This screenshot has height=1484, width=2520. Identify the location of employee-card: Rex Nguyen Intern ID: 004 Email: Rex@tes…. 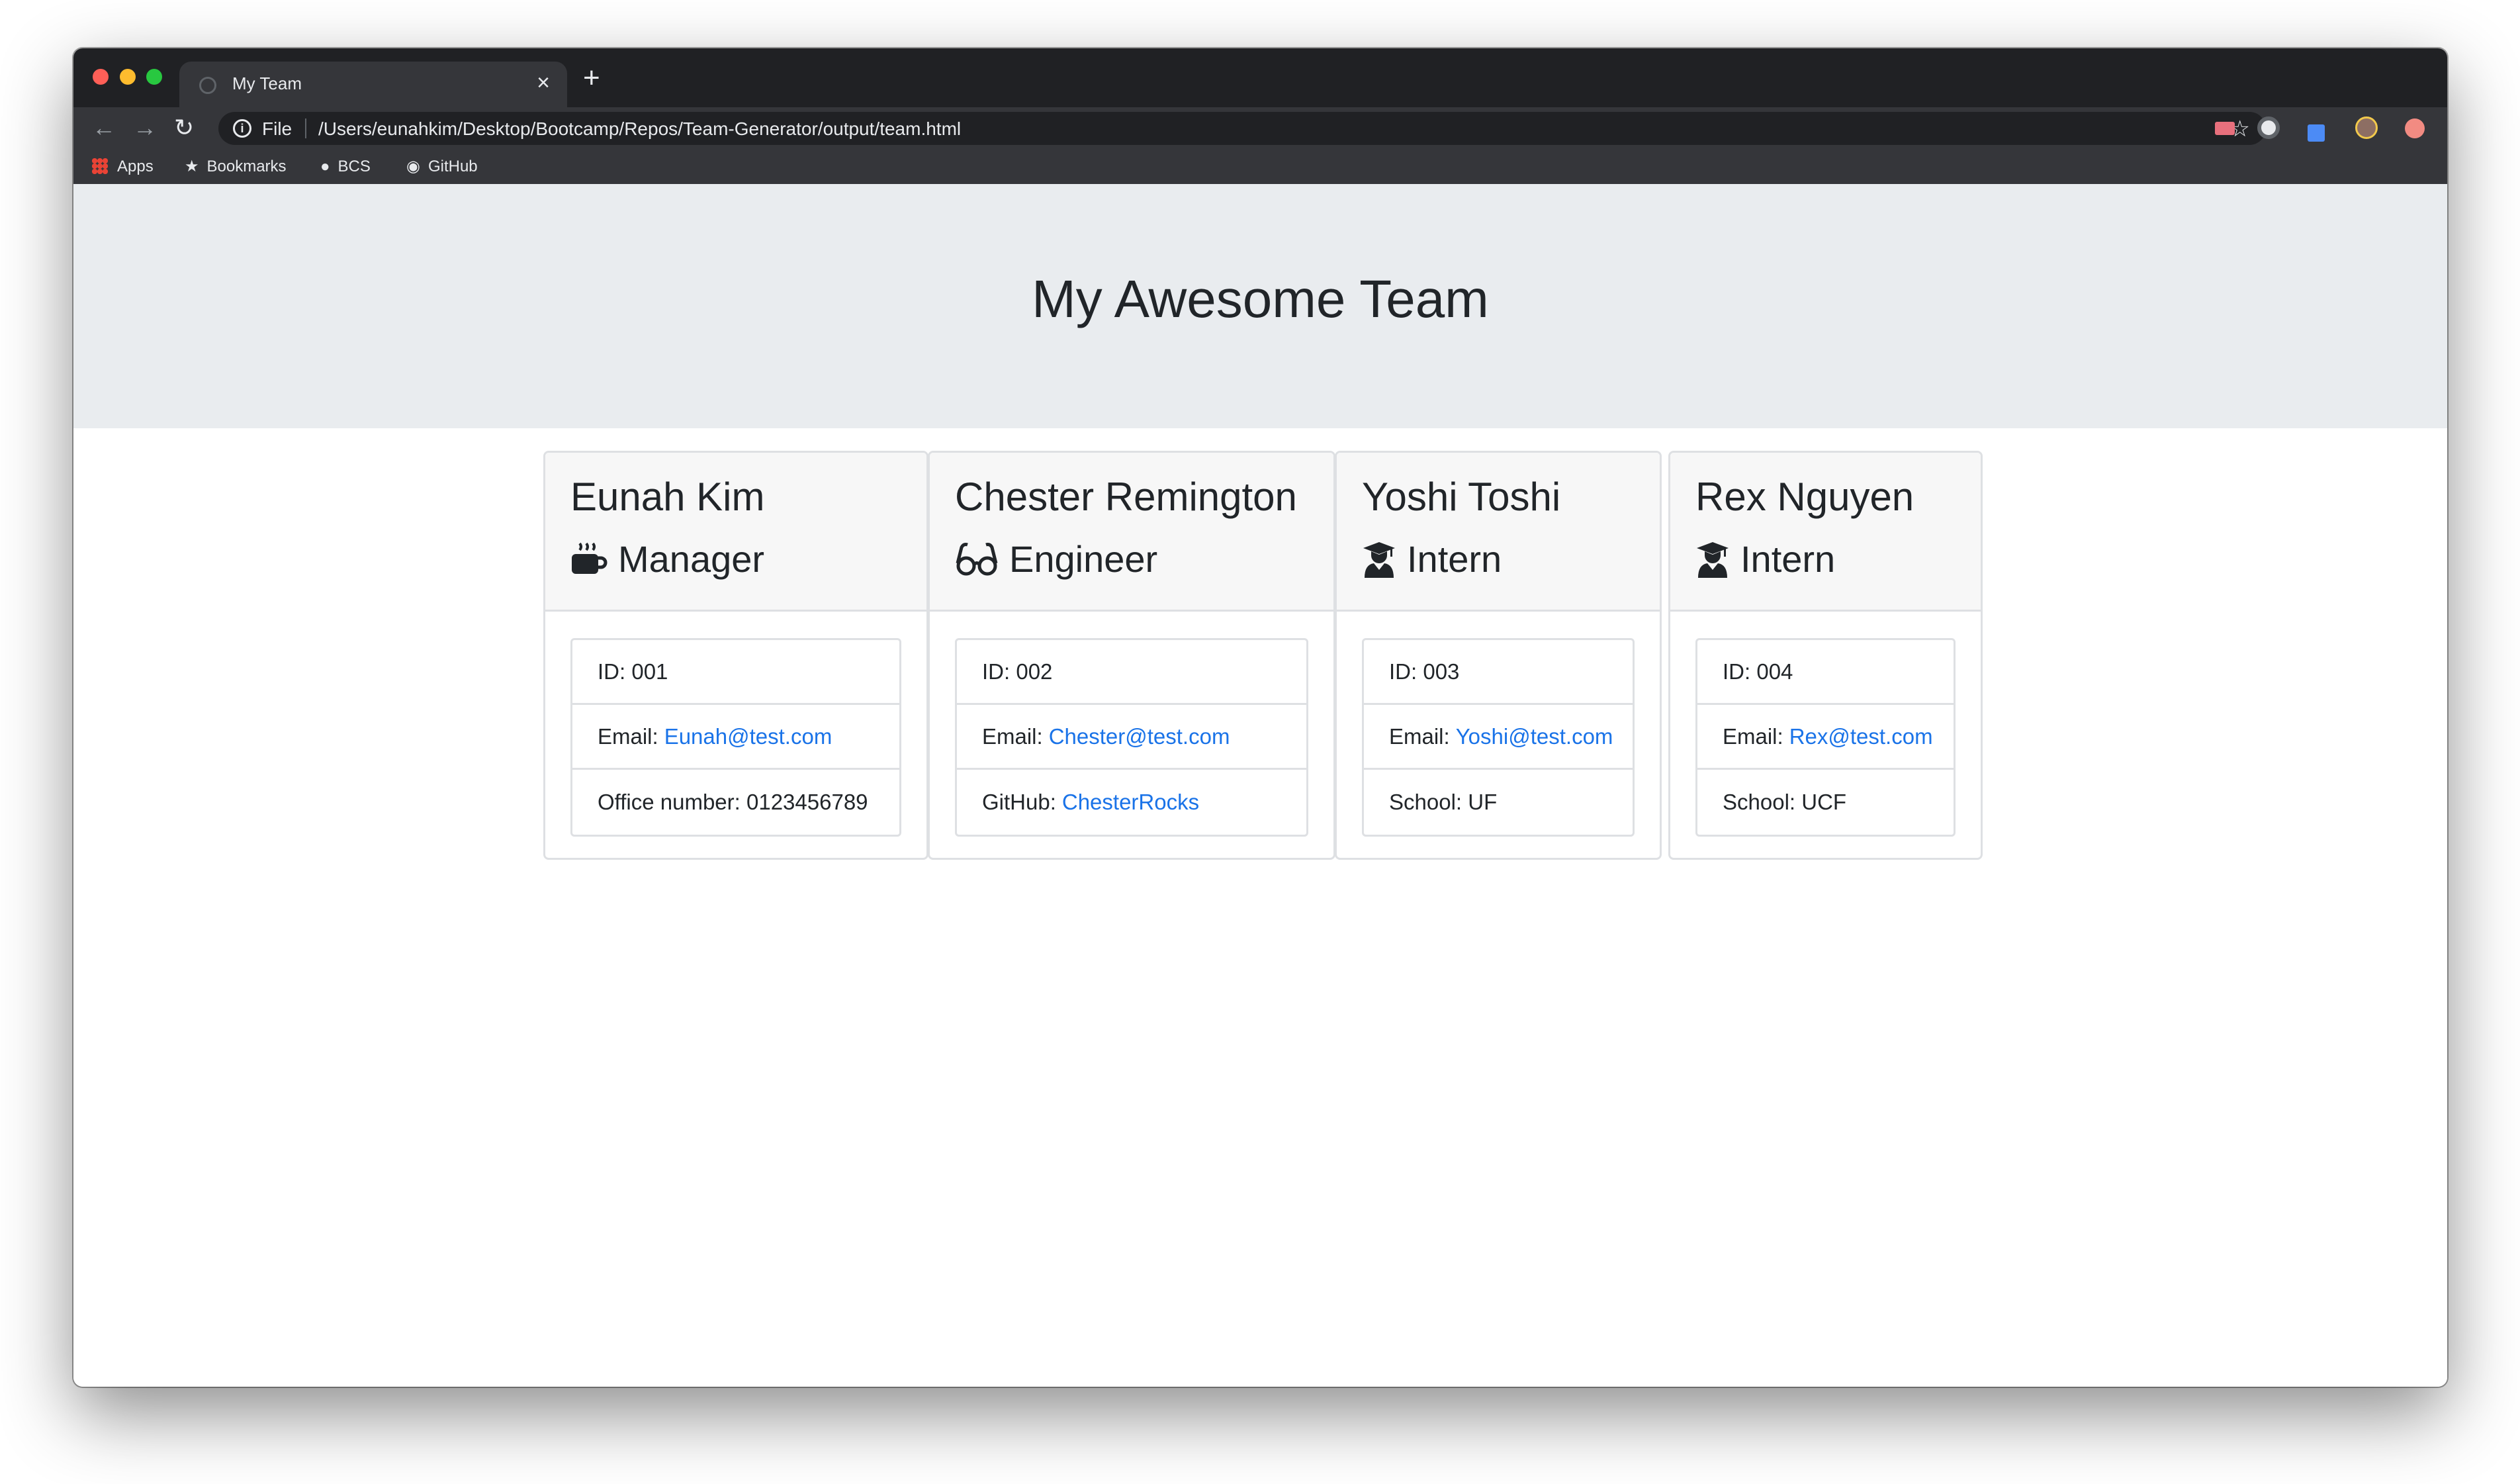
(1825, 655).